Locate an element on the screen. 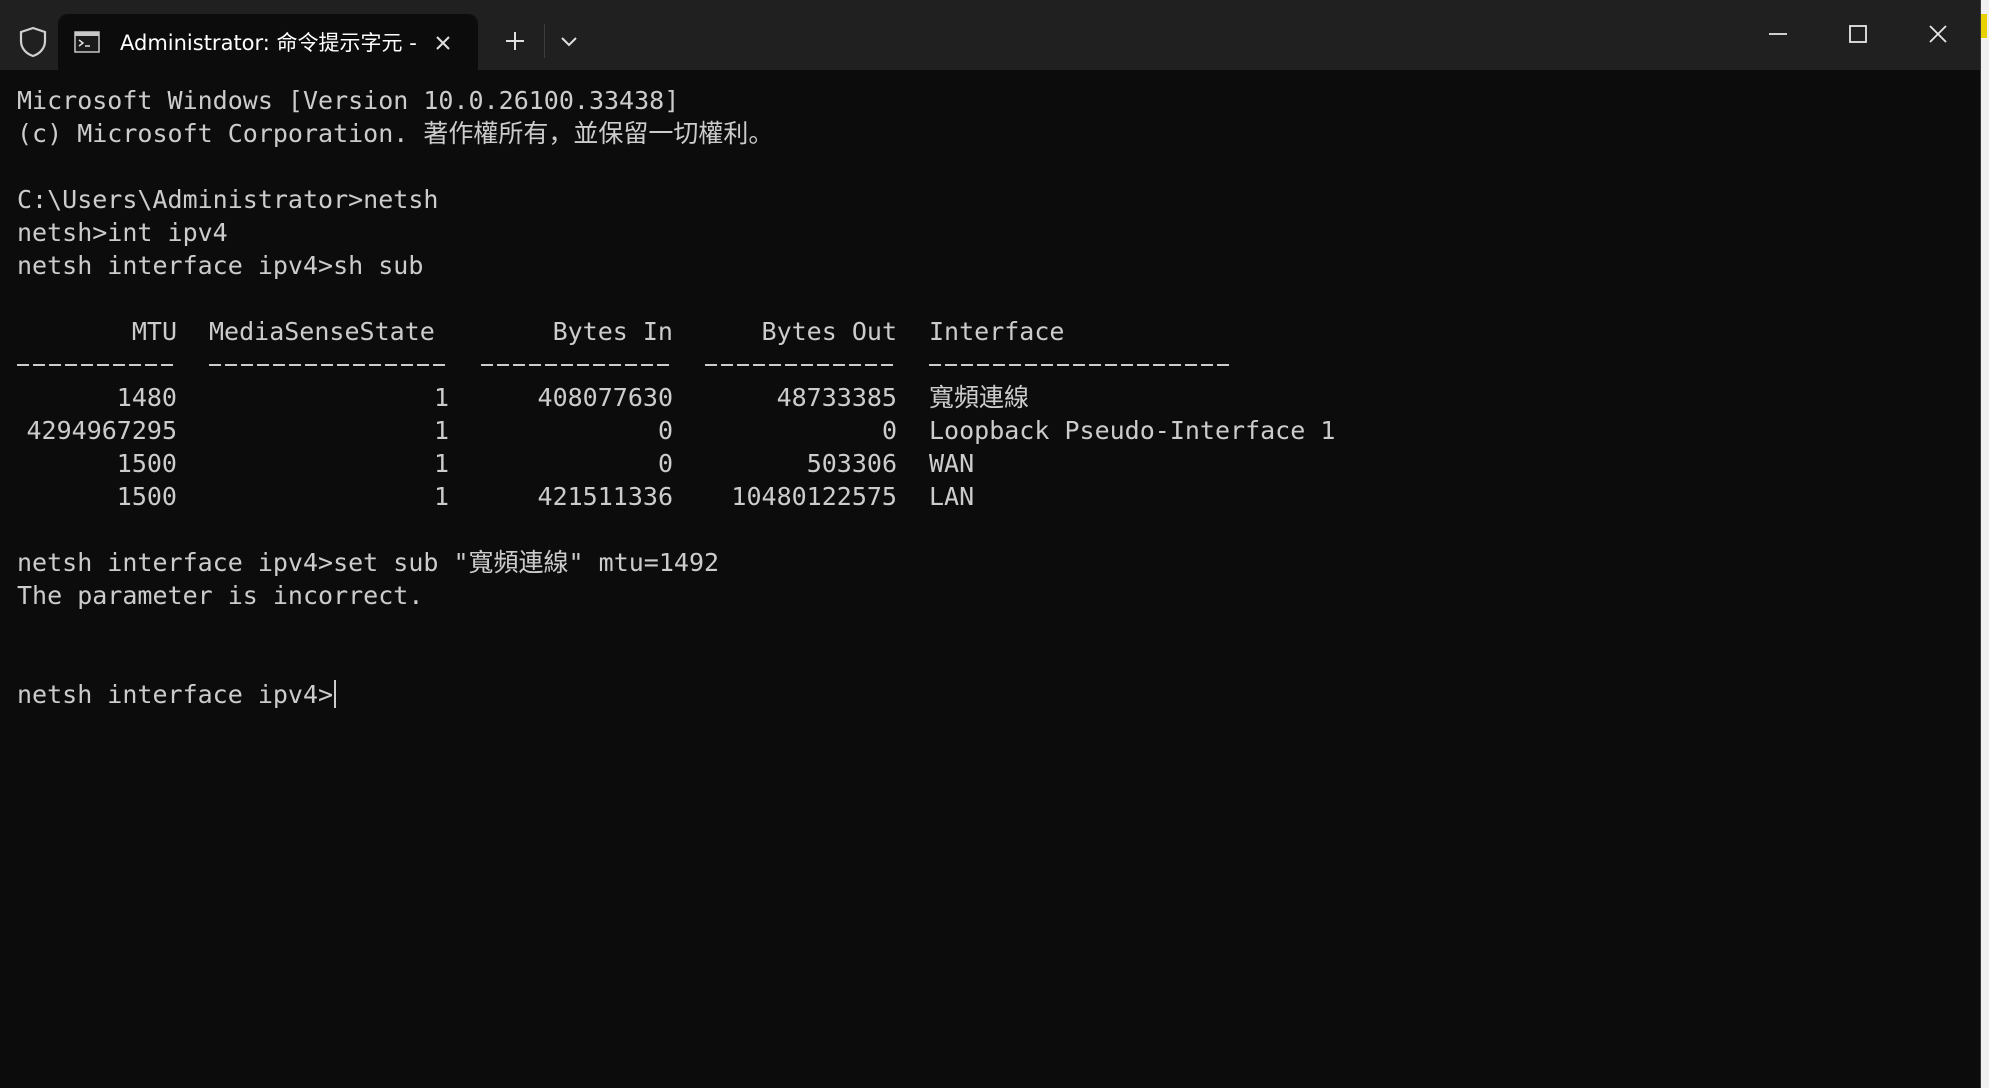 The width and height of the screenshot is (1989, 1088). chevron-down-icon is located at coordinates (569, 42).